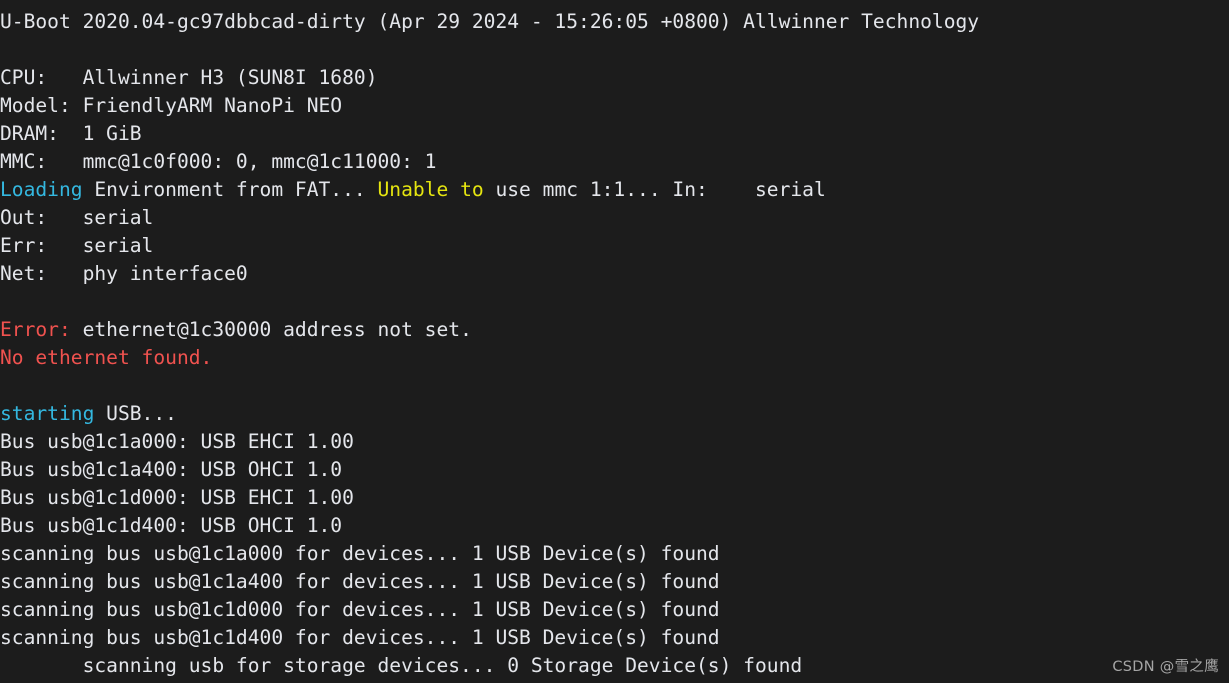 The image size is (1229, 683). I want to click on console-text-segment: No ethernet found., so click(106, 357).